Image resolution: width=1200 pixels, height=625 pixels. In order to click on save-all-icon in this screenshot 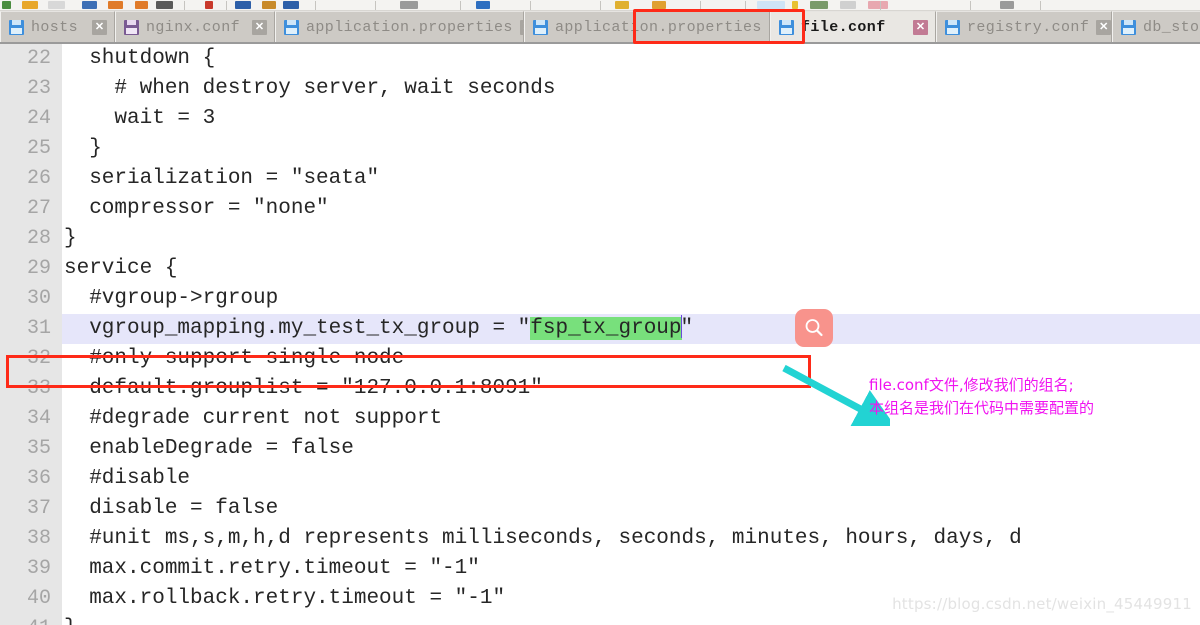, I will do `click(6, 5)`.